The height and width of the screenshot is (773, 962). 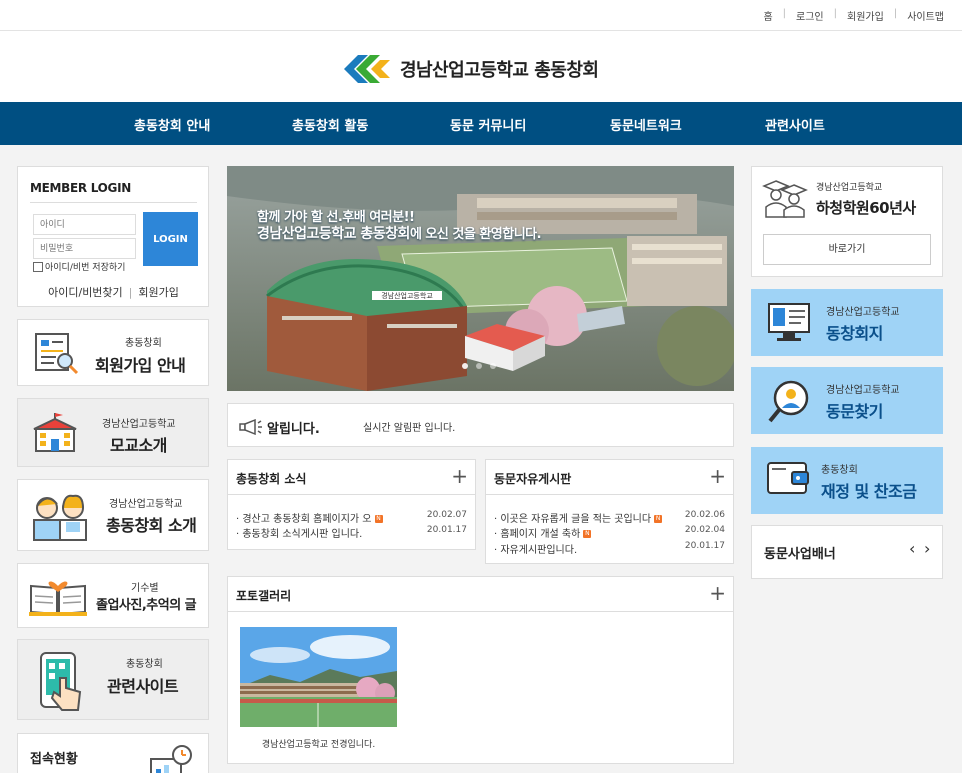 I want to click on login-title: MEMBER LOGIN, so click(x=81, y=188).